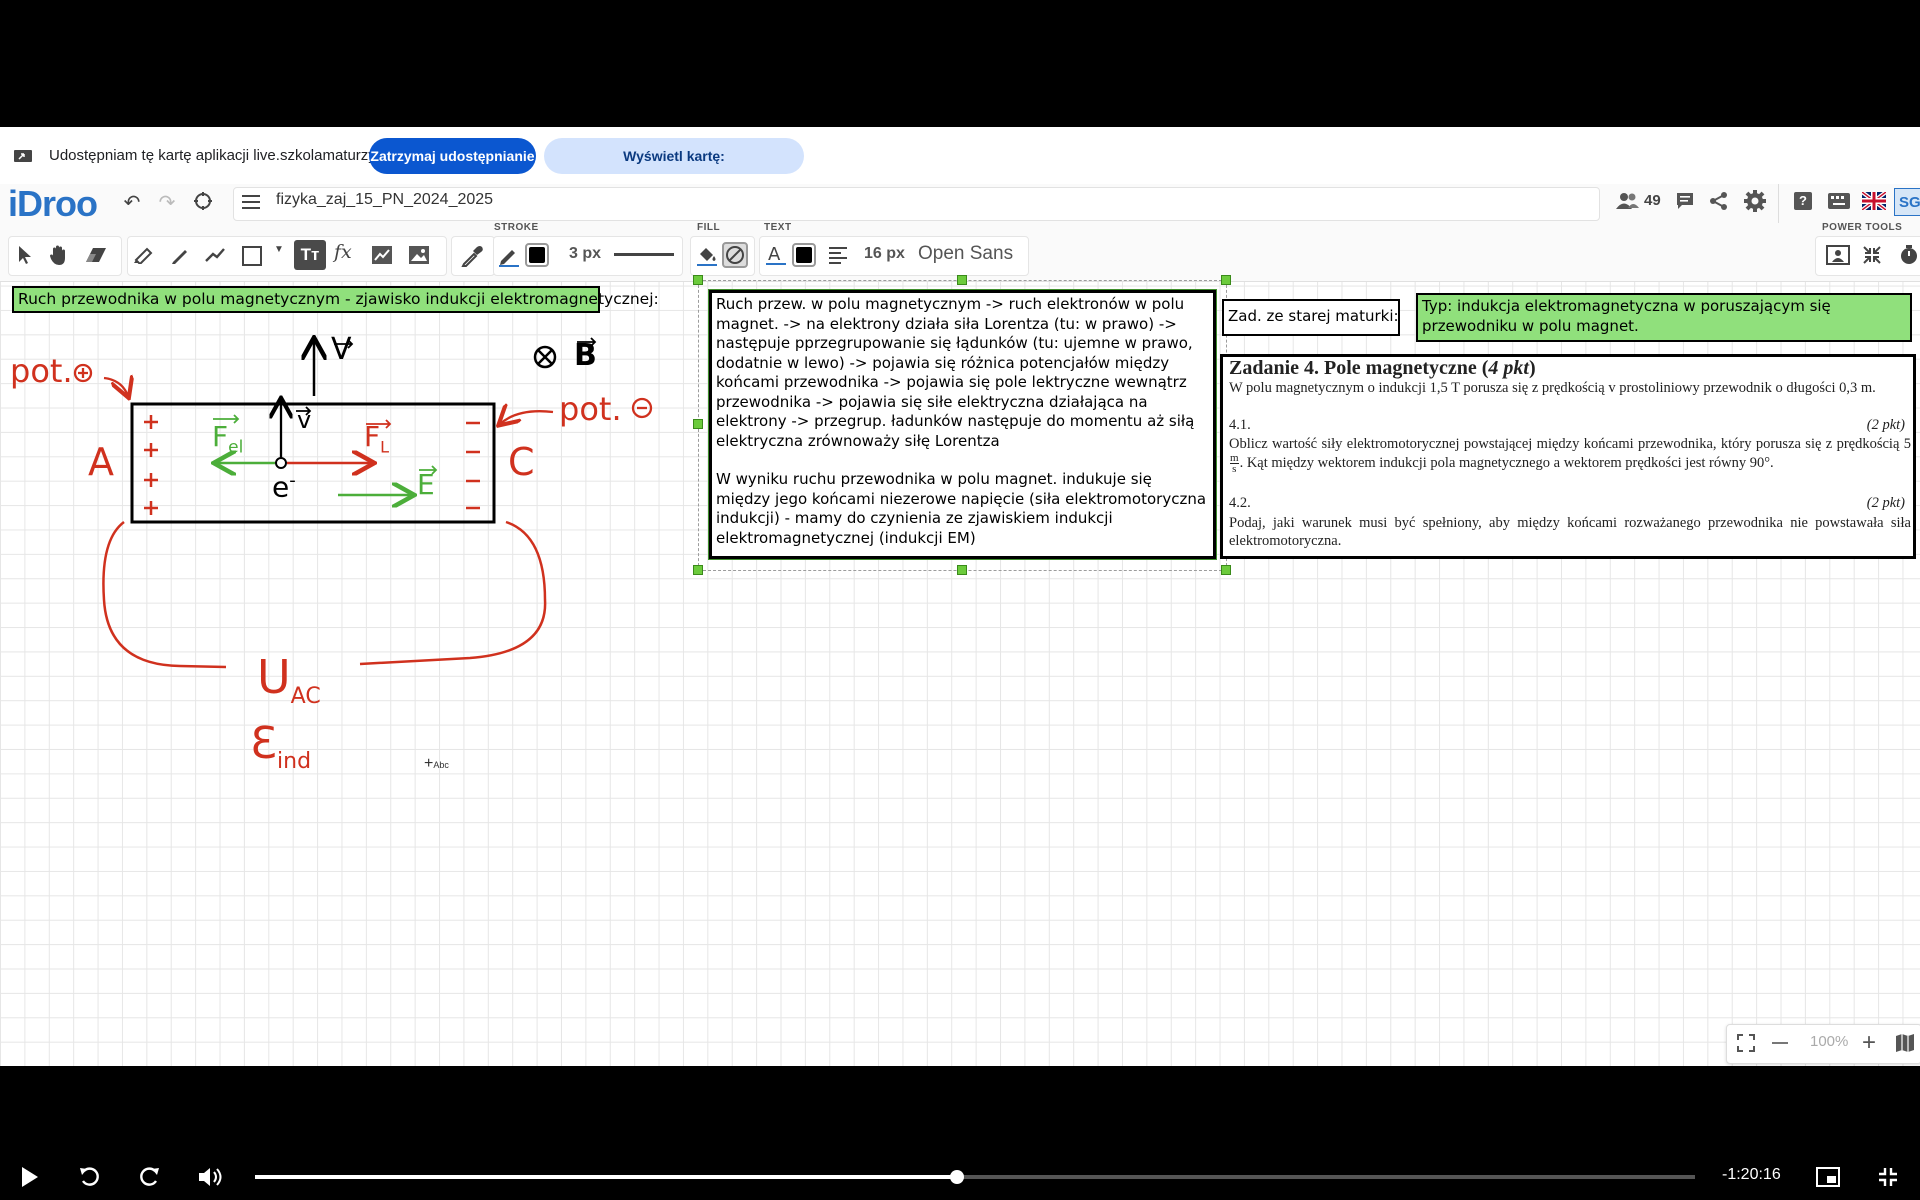 This screenshot has height=1200, width=1920. Describe the element at coordinates (164, 595) in the screenshot. I see `circuit-wire-left` at that location.